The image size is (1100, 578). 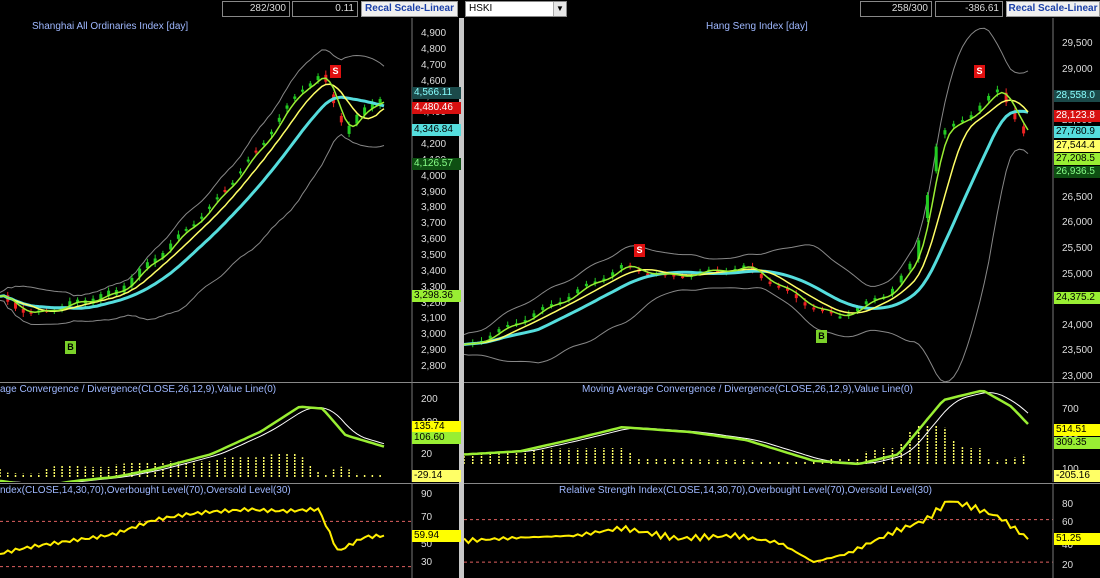 What do you see at coordinates (1077, 430) in the screenshot?
I see `macd-value-label: 514.51` at bounding box center [1077, 430].